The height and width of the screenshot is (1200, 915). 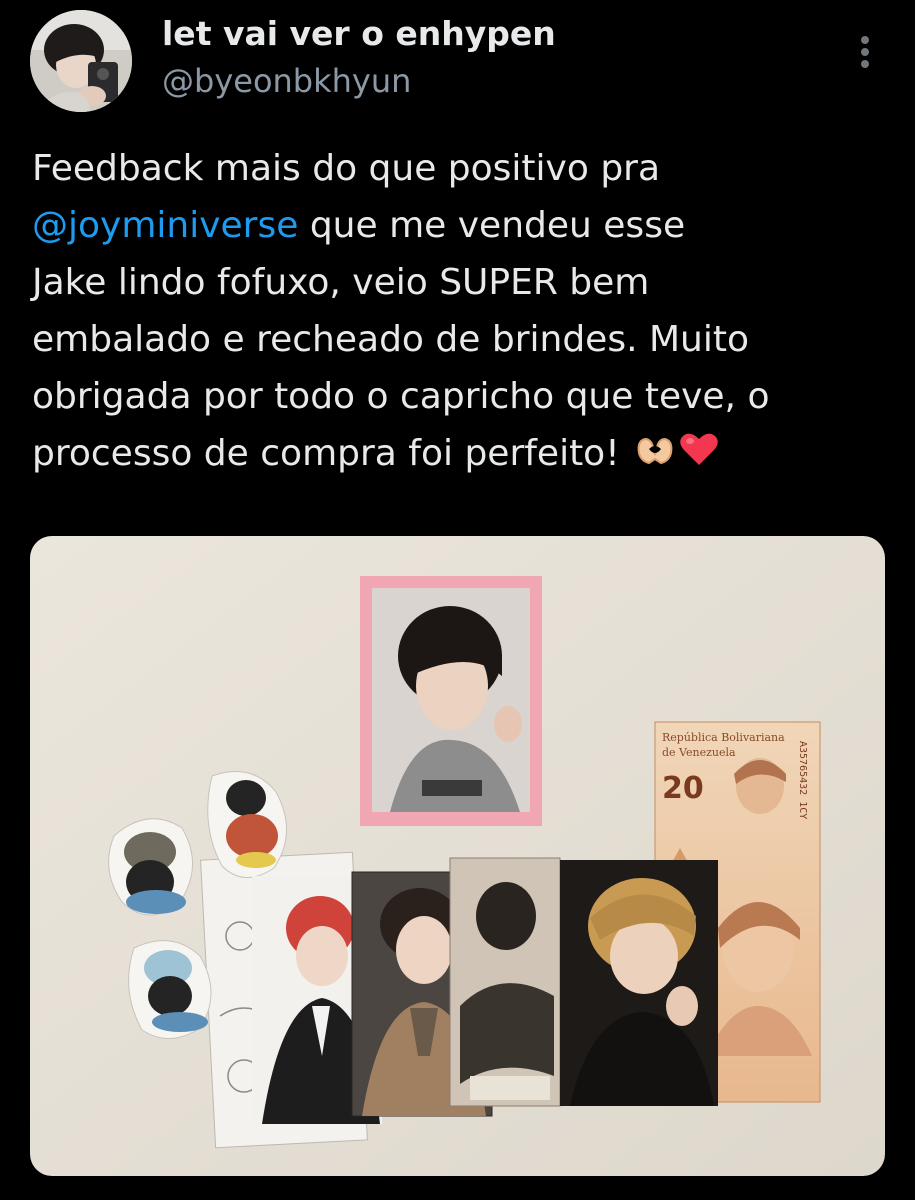 What do you see at coordinates (723, 737) in the screenshot?
I see `banknote-issuer-line1: República Bolivariana` at bounding box center [723, 737].